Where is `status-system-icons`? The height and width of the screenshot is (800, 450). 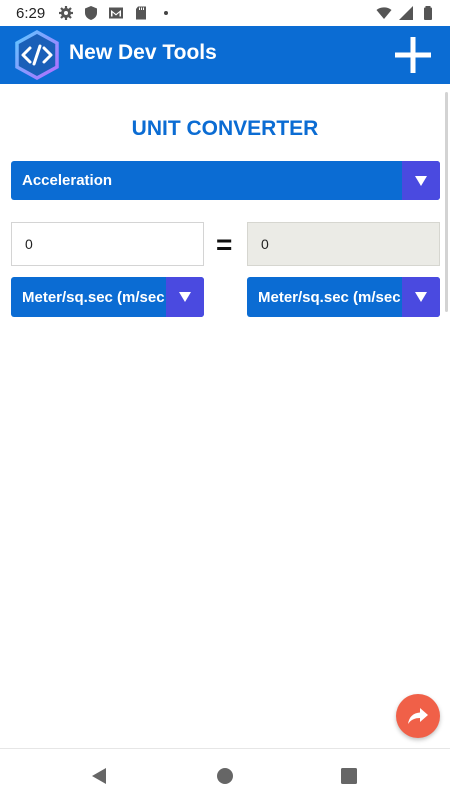 status-system-icons is located at coordinates (406, 13).